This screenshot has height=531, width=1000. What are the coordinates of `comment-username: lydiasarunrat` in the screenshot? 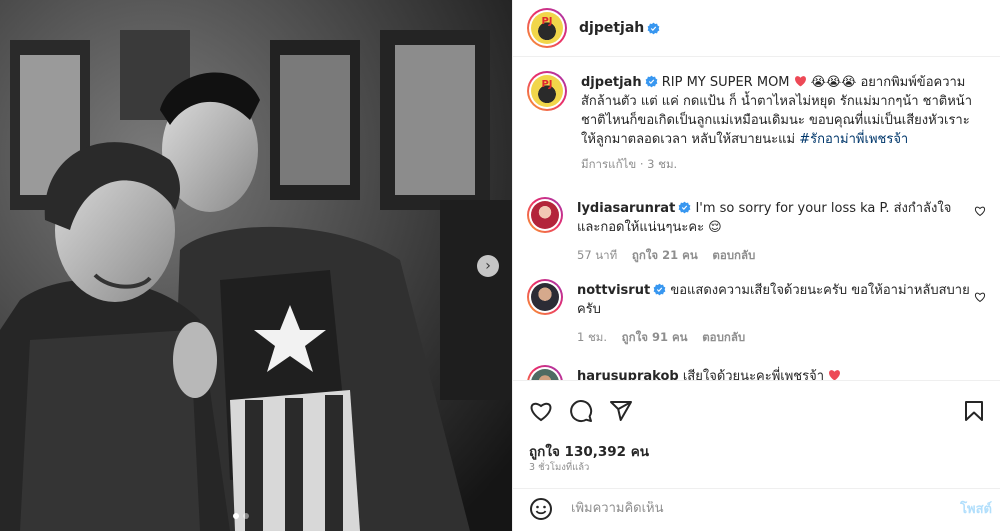 It's located at (626, 208).